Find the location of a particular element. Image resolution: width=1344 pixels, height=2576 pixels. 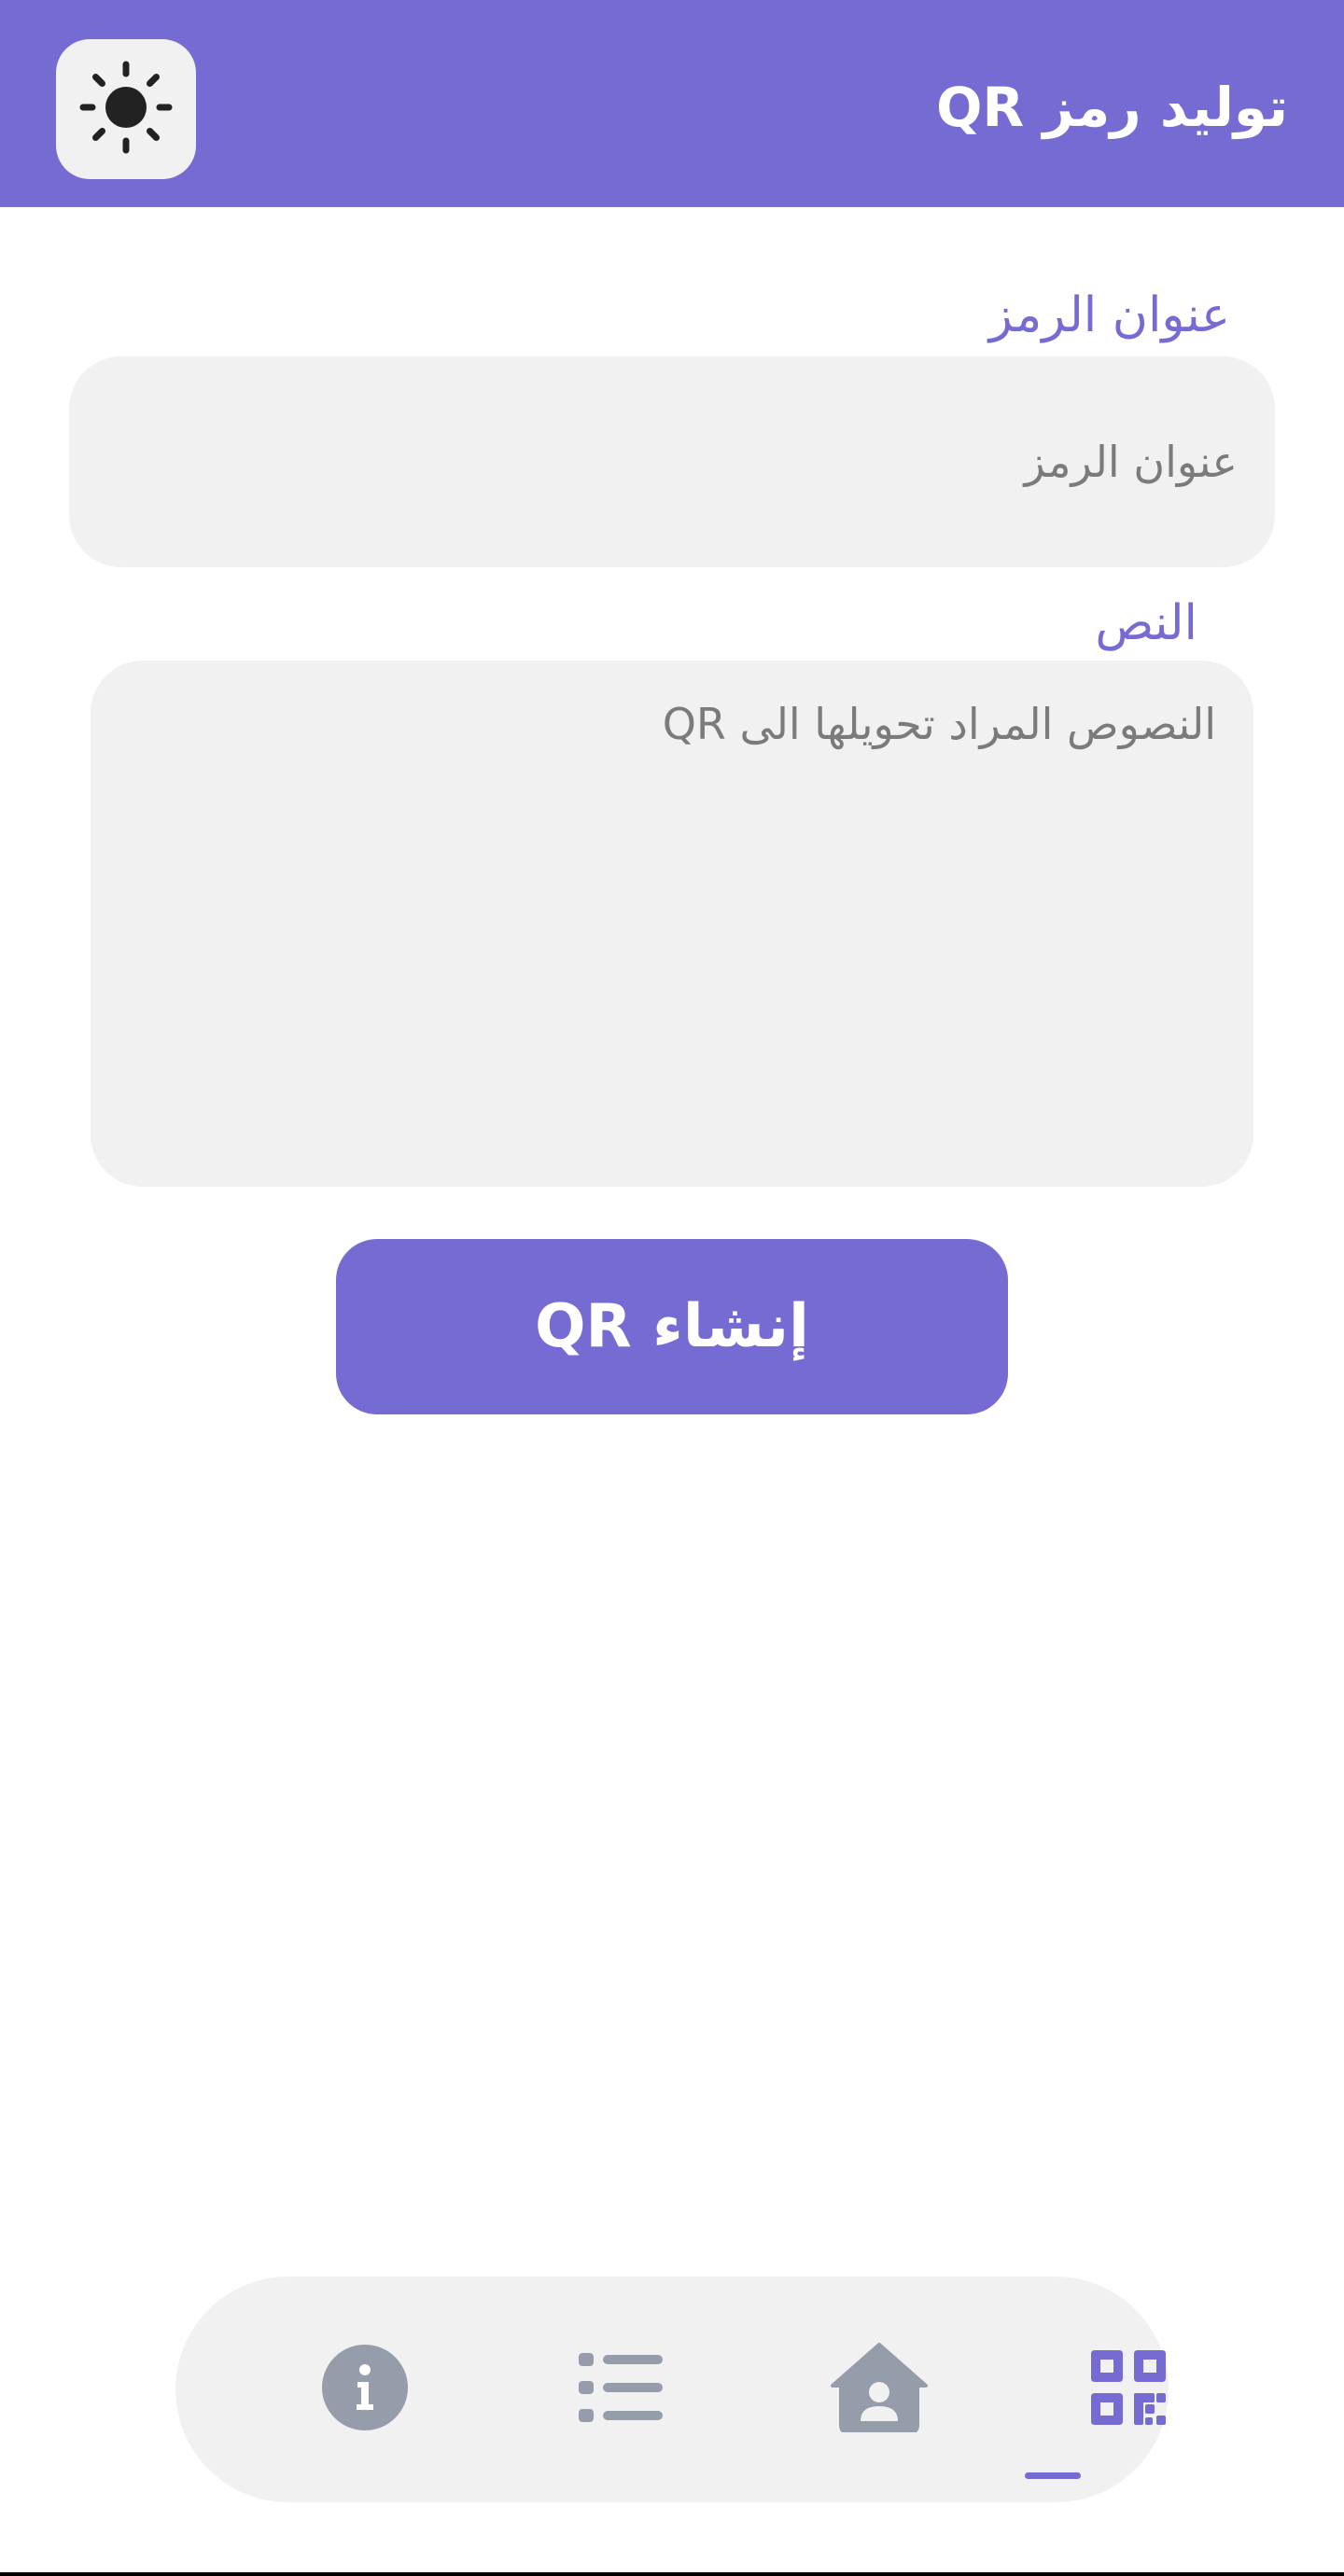

title-field-label: عنوان الرمز is located at coordinates (1109, 315).